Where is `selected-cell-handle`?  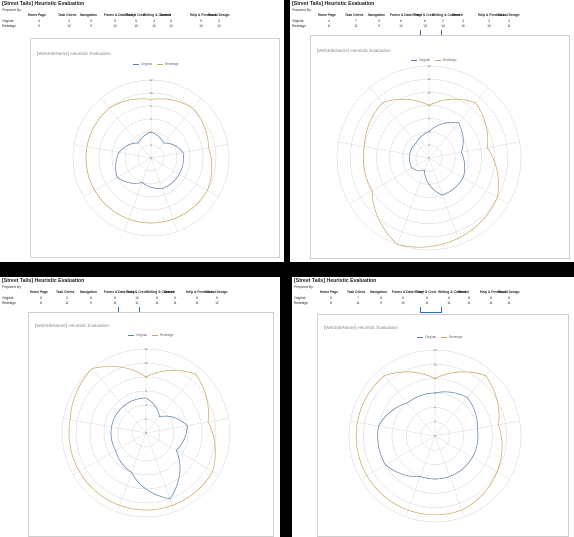
selected-cell-handle is located at coordinates (431, 310).